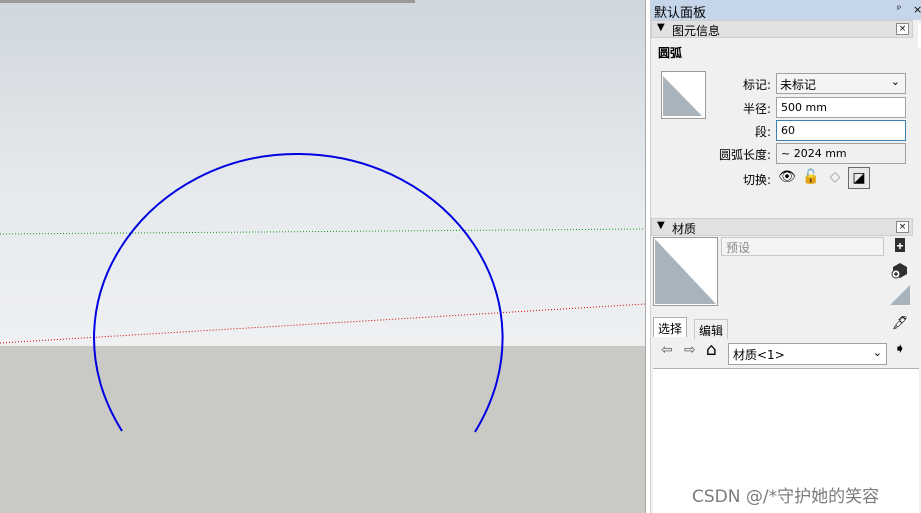 Image resolution: width=921 pixels, height=513 pixels. Describe the element at coordinates (756, 85) in the screenshot. I see `tag-label: 标记:` at that location.